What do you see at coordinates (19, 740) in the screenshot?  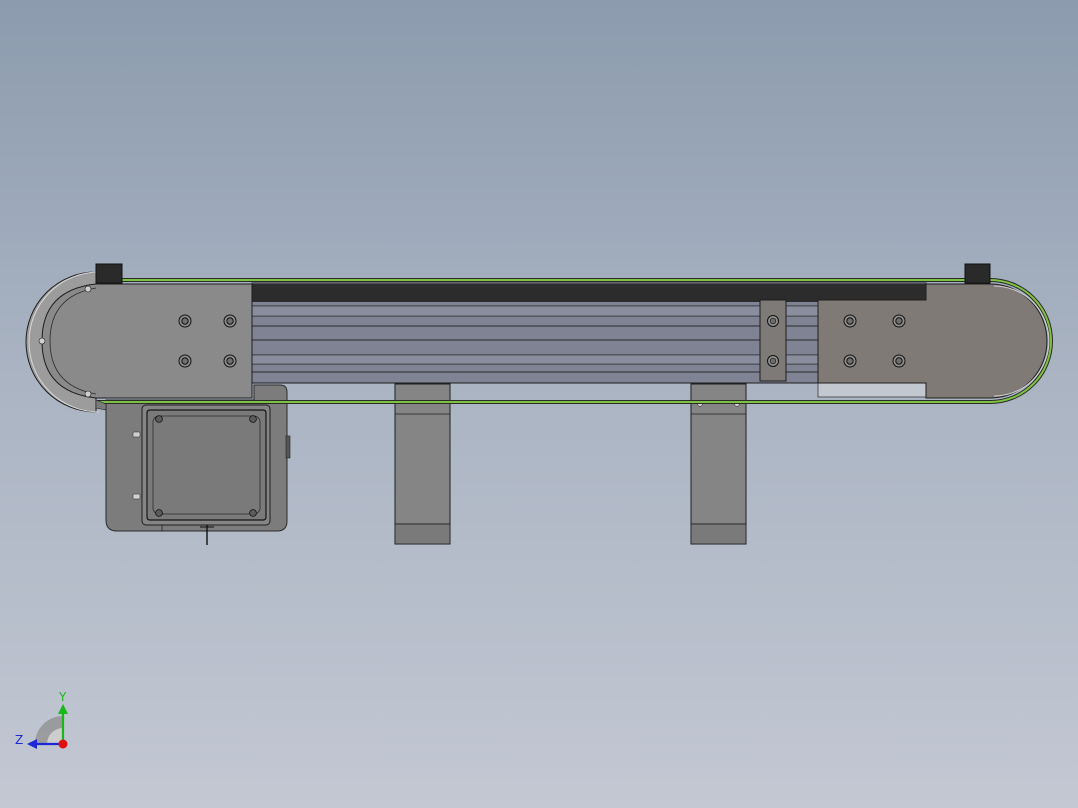 I see `z-axis-label: Z` at bounding box center [19, 740].